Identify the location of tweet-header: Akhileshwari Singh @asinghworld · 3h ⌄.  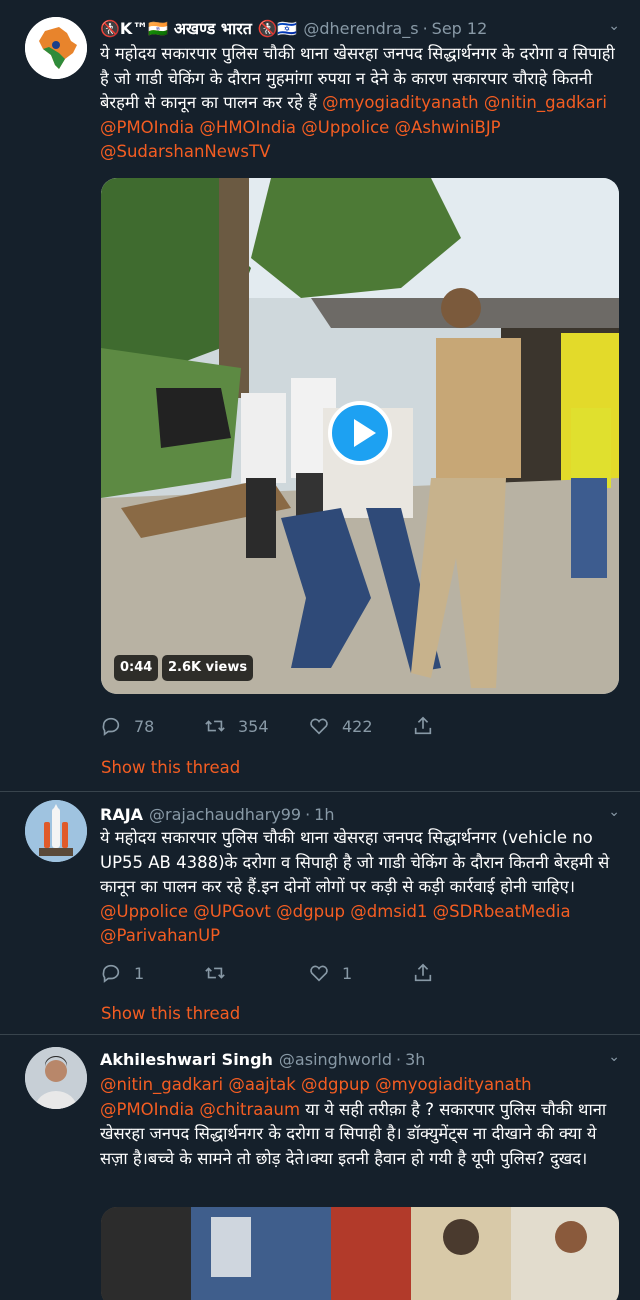
(360, 1059).